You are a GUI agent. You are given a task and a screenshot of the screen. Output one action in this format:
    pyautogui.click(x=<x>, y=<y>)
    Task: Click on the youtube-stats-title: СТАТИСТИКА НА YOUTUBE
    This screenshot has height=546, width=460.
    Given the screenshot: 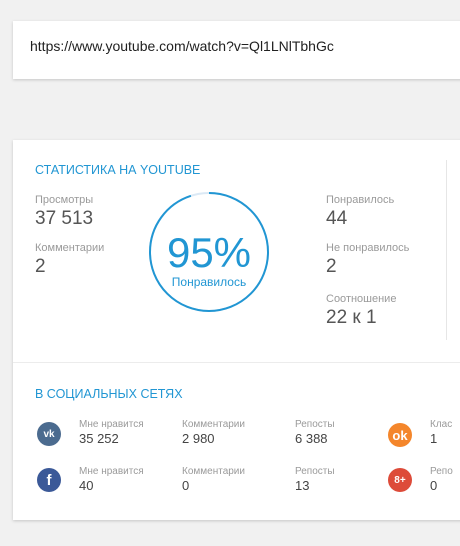 What is the action you would take?
    pyautogui.click(x=118, y=170)
    